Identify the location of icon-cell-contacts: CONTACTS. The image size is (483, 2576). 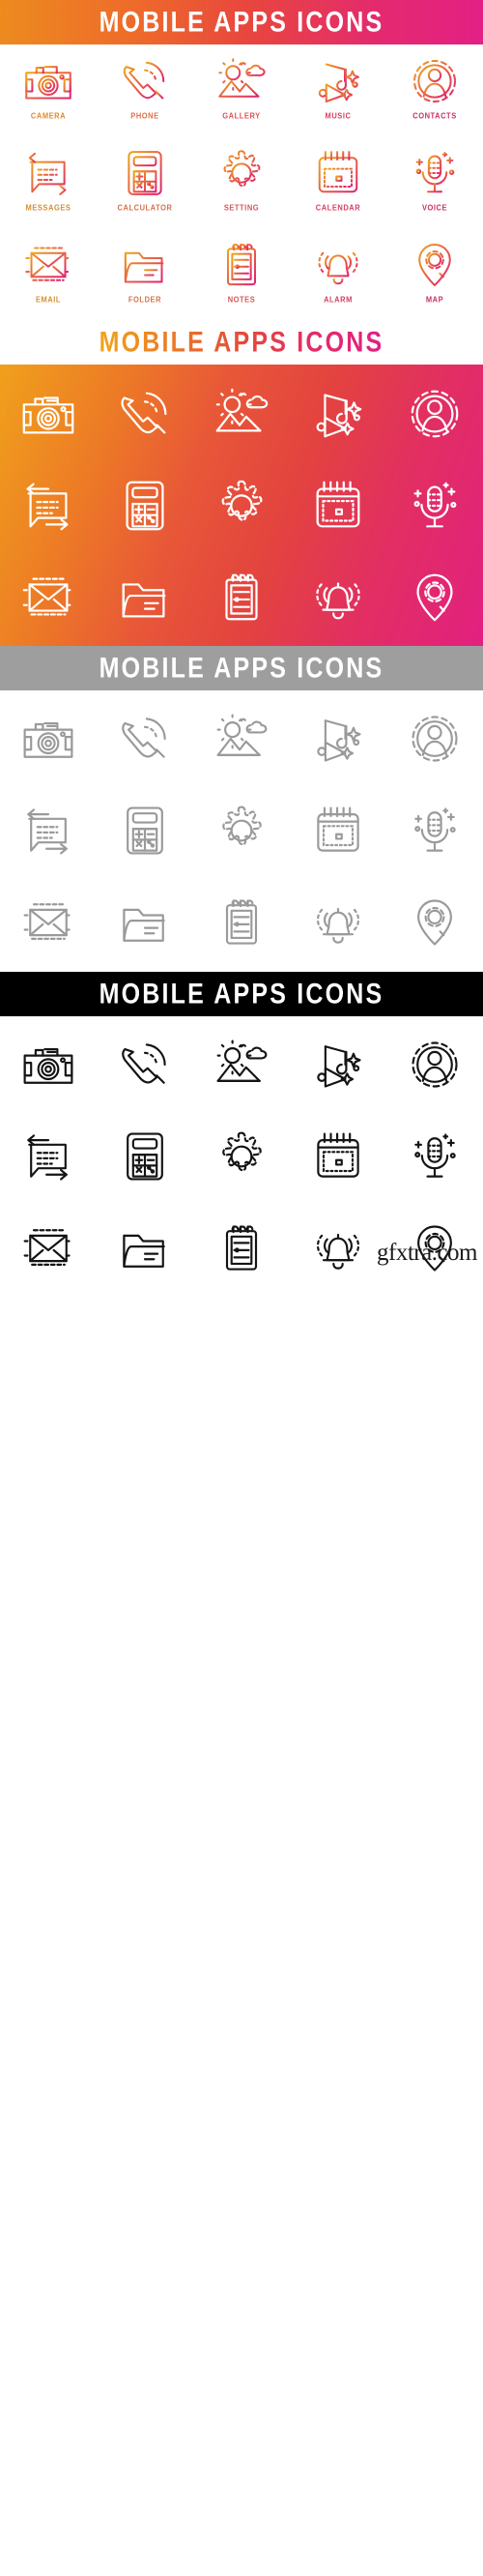
(434, 90).